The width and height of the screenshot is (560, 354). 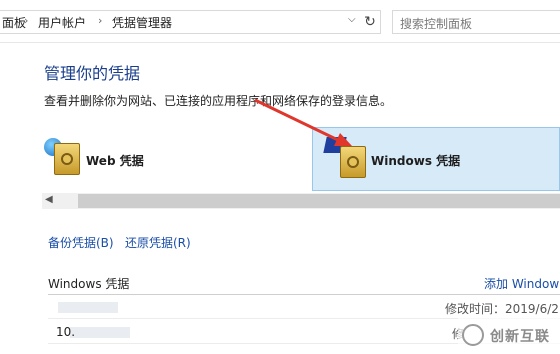 I want to click on watermark: 创新互联, so click(x=509, y=336).